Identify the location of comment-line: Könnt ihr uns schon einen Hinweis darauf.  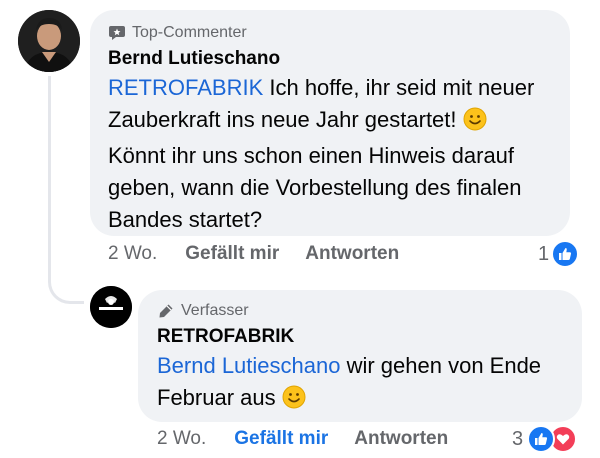
(311, 155).